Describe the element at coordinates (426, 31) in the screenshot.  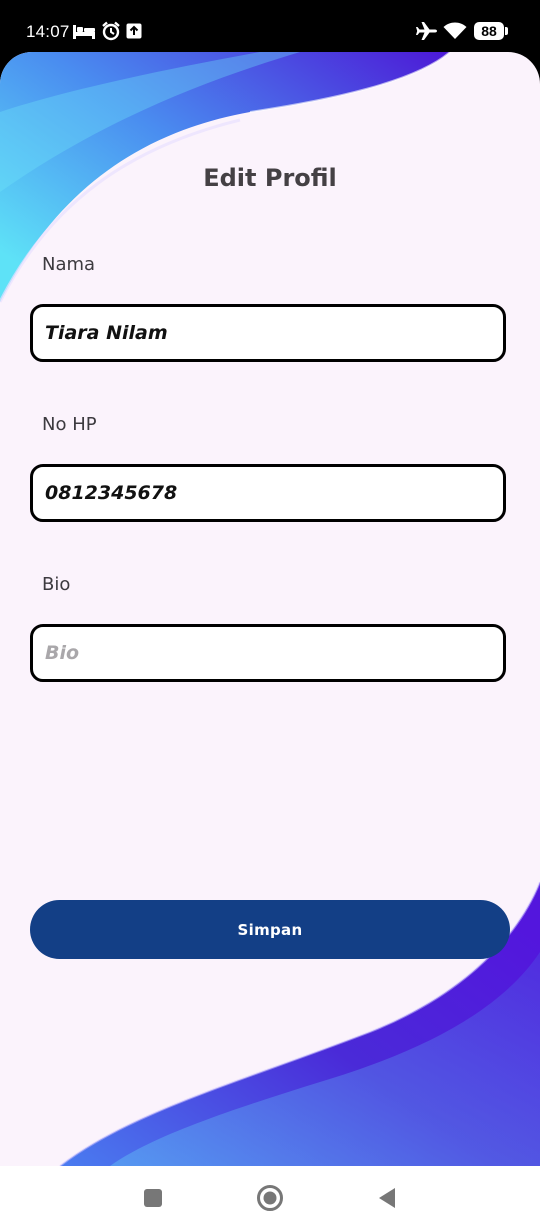
I see `airplane-icon` at that location.